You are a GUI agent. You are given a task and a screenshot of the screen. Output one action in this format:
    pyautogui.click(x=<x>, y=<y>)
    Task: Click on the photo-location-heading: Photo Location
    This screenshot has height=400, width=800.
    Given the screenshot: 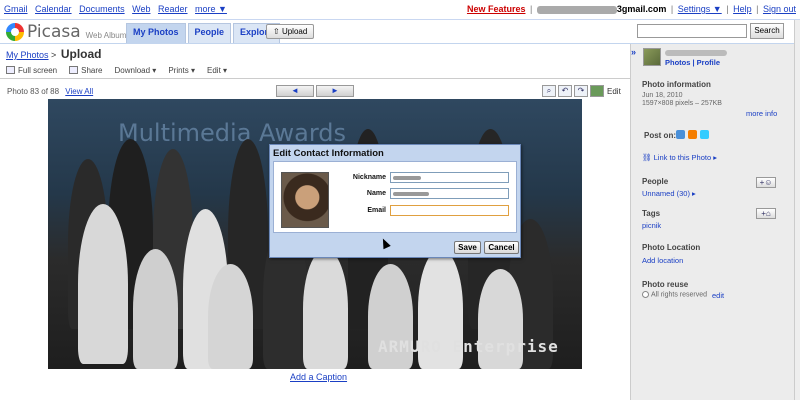 What is the action you would take?
    pyautogui.click(x=671, y=247)
    